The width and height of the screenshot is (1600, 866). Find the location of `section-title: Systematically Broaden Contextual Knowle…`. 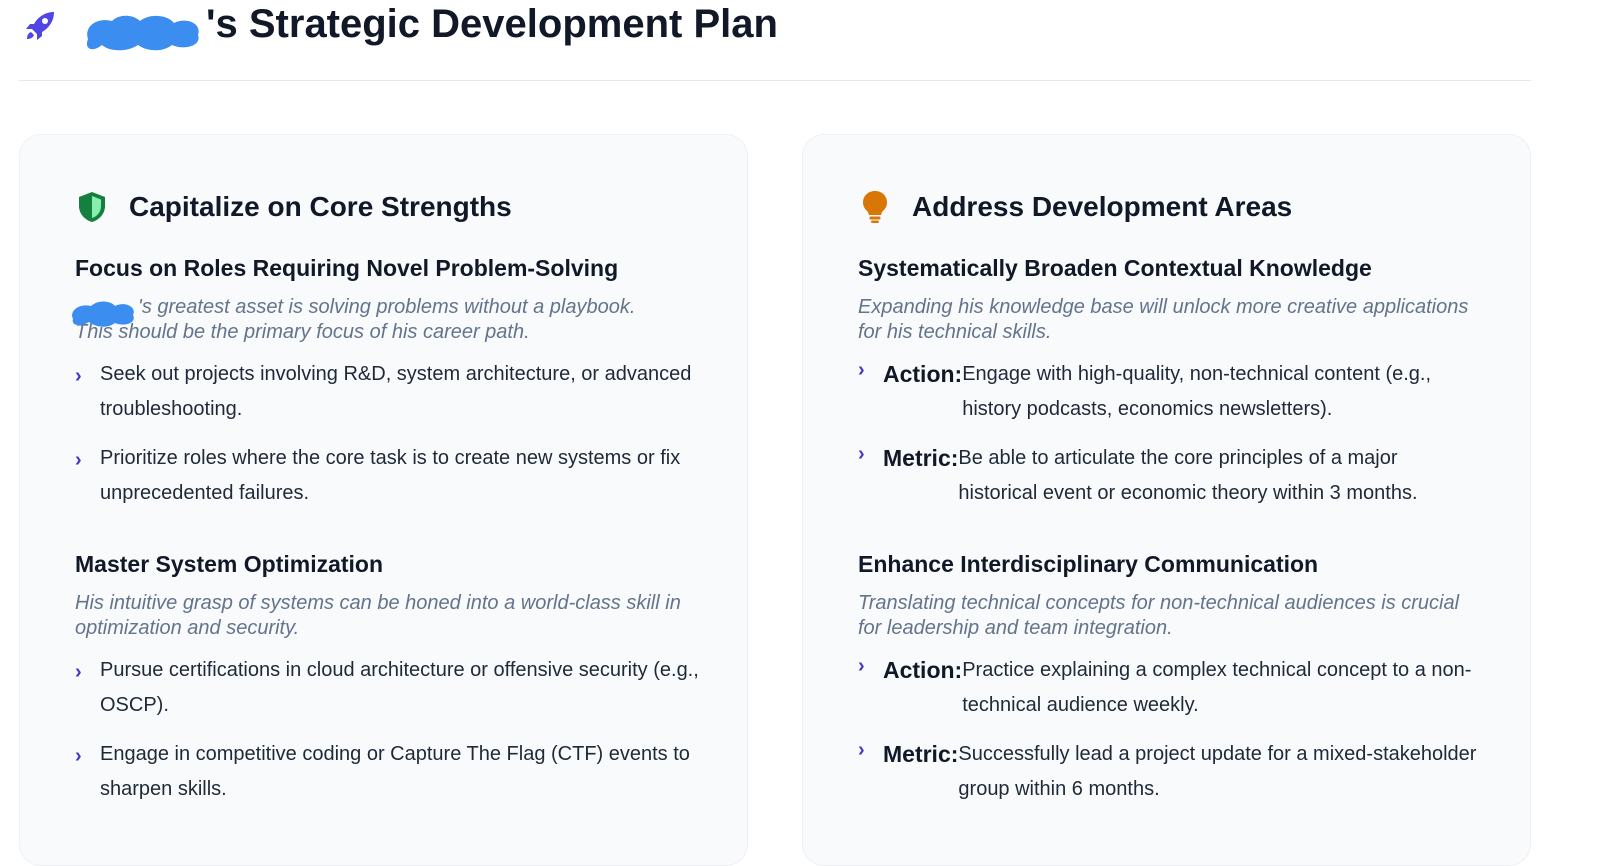

section-title: Systematically Broaden Contextual Knowle… is located at coordinates (1115, 268).